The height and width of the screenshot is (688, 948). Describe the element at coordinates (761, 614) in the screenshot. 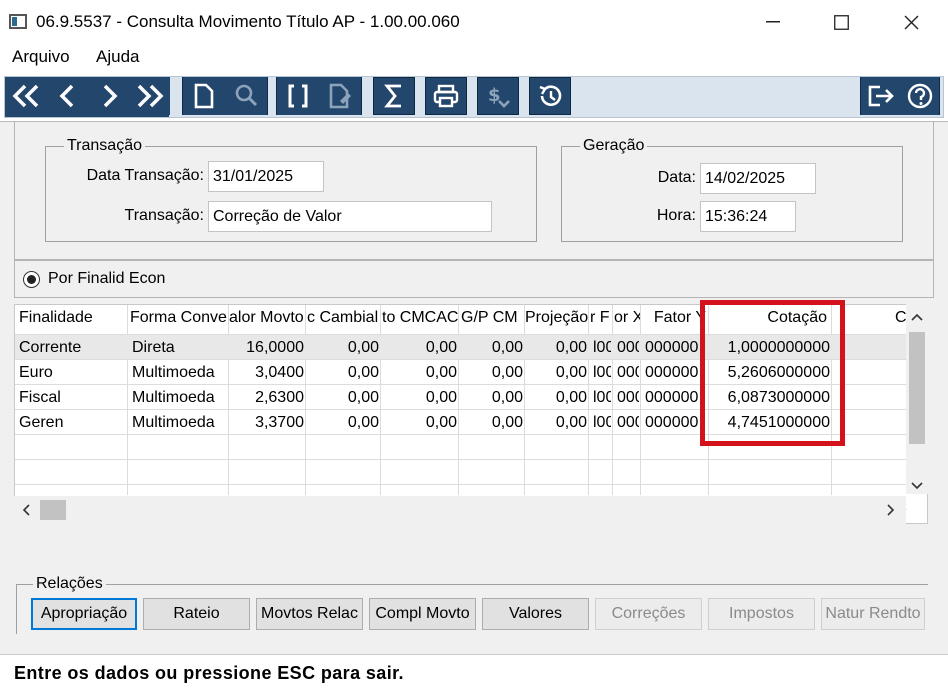

I see `impostos-button: Impostos` at that location.